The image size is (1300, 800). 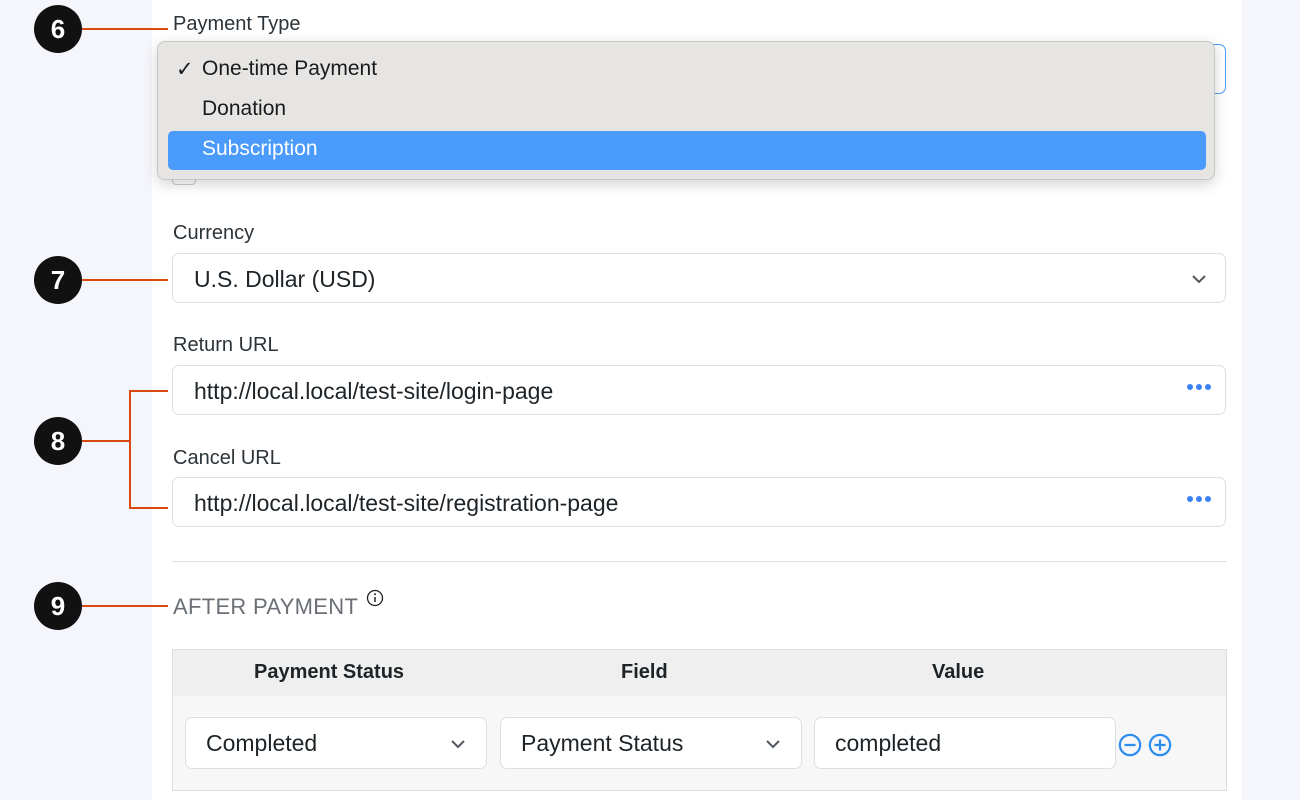 What do you see at coordinates (290, 68) in the screenshot?
I see `option-label: One-time Payment` at bounding box center [290, 68].